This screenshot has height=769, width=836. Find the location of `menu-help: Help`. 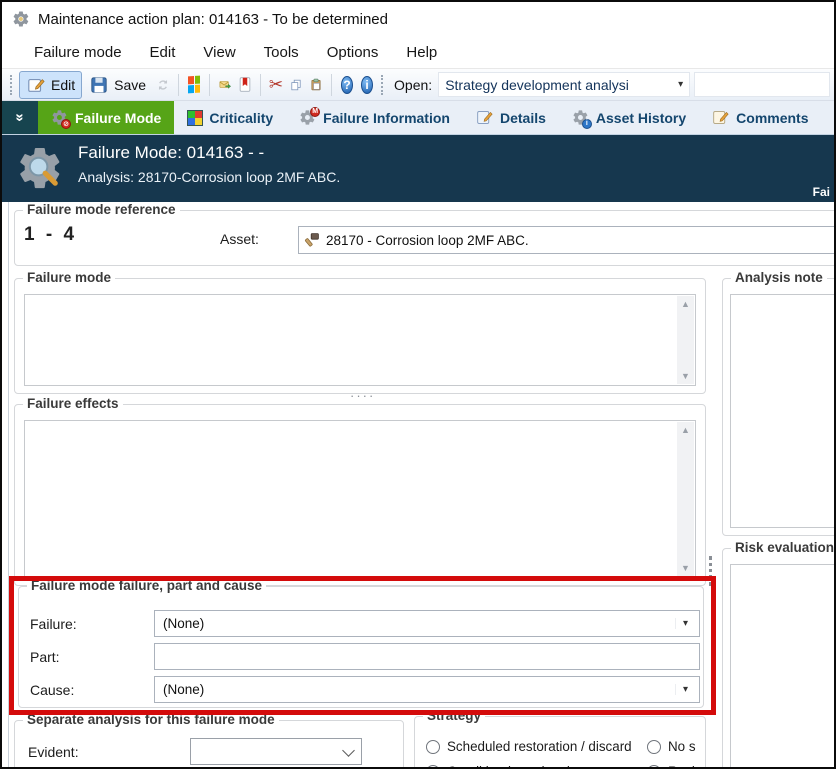

menu-help: Help is located at coordinates (421, 52).